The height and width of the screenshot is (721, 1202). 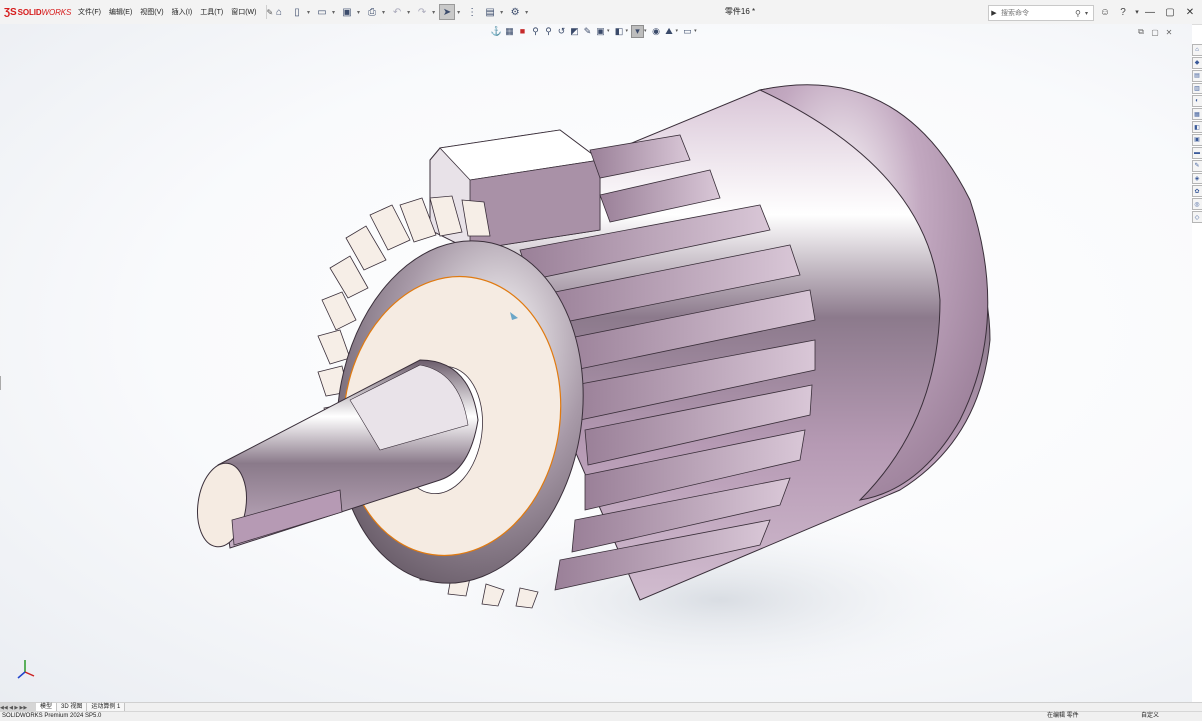 I want to click on new-dropdown-icon: ▾, so click(x=308, y=12).